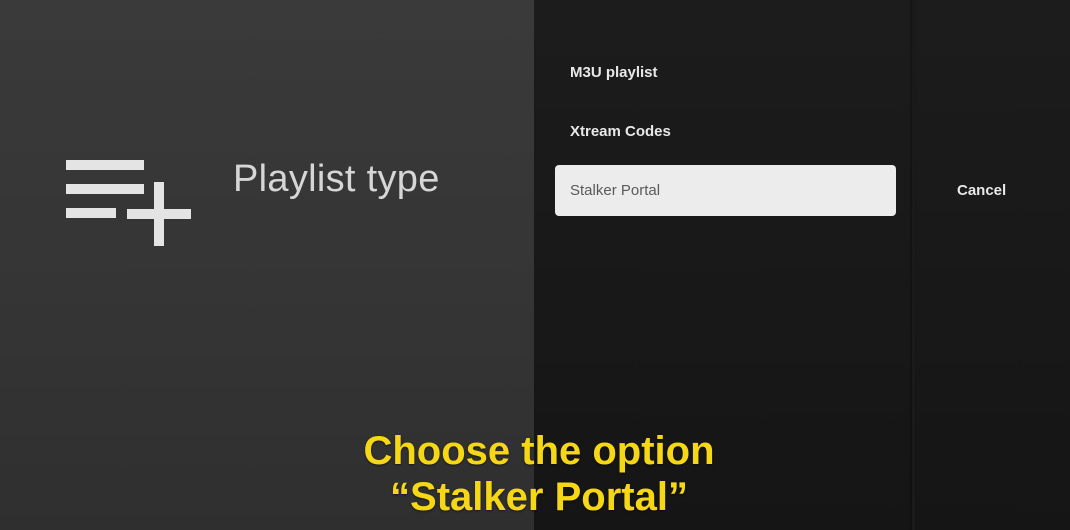  Describe the element at coordinates (336, 179) in the screenshot. I see `dialog-title: Playlist type` at that location.